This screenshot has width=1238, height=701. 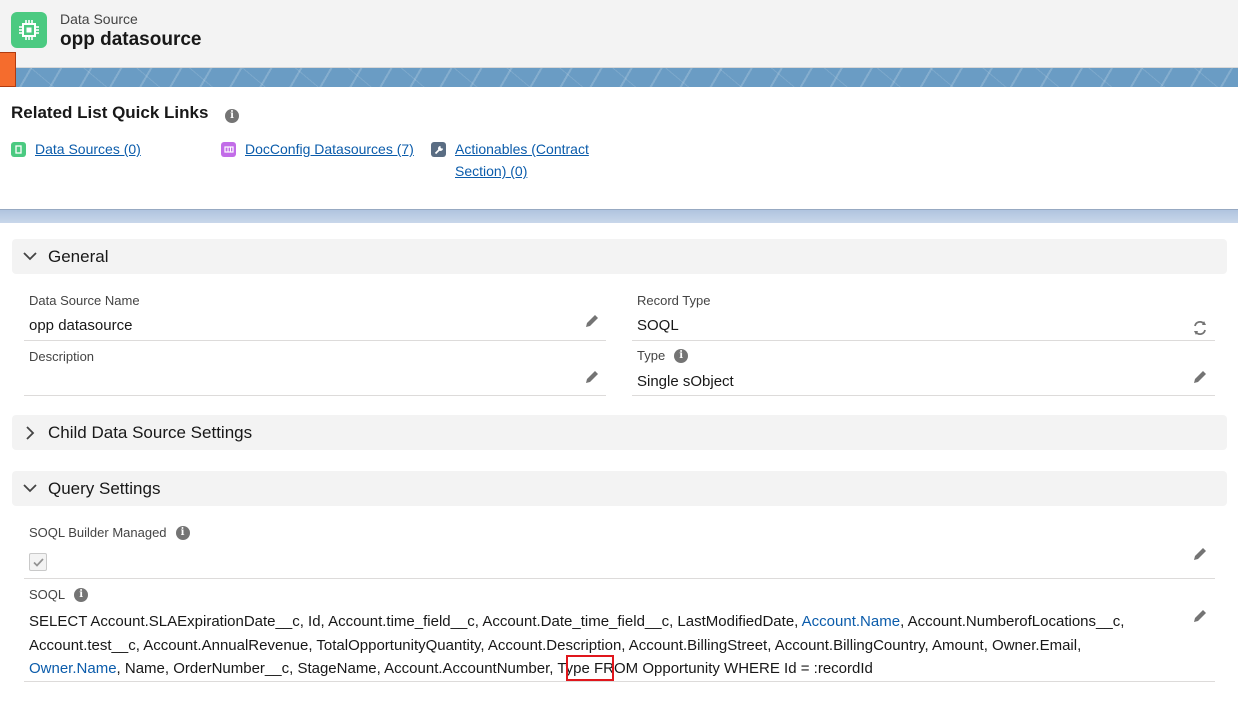 I want to click on record-header: Data Source opp datasource, so click(x=619, y=34).